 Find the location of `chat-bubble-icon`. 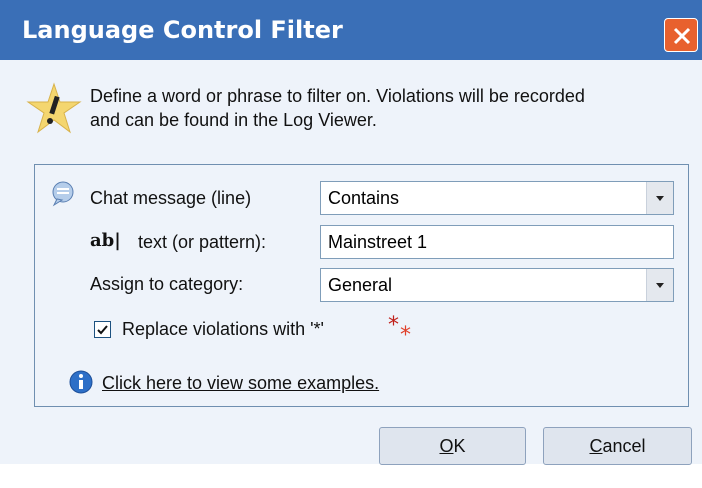

chat-bubble-icon is located at coordinates (63, 194).